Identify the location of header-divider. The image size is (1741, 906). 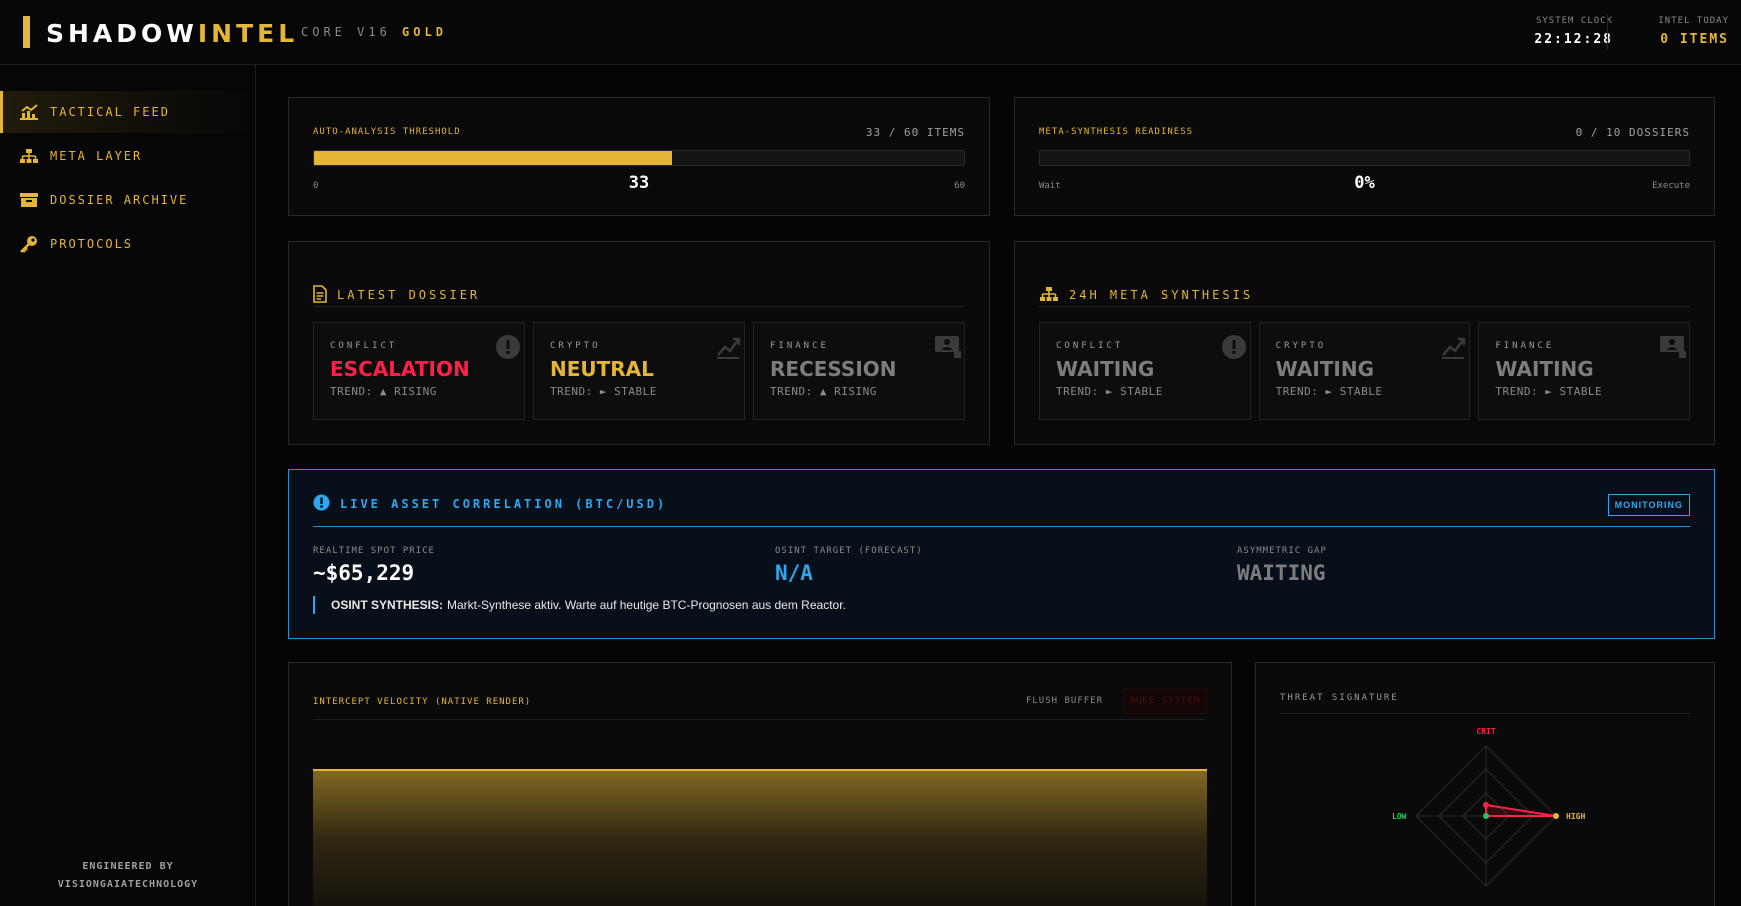
(1607, 32).